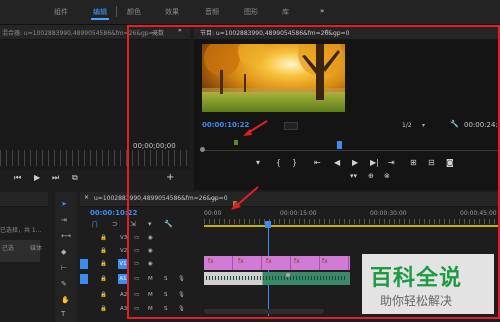  Describe the element at coordinates (116, 11) in the screenshot. I see `tab-divider` at that location.